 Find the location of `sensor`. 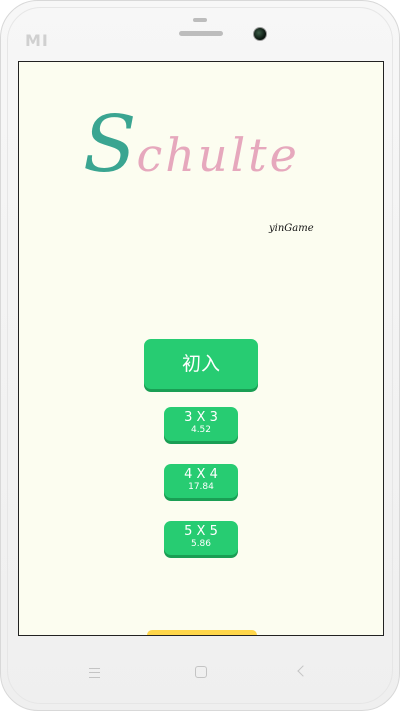

sensor is located at coordinates (200, 20).